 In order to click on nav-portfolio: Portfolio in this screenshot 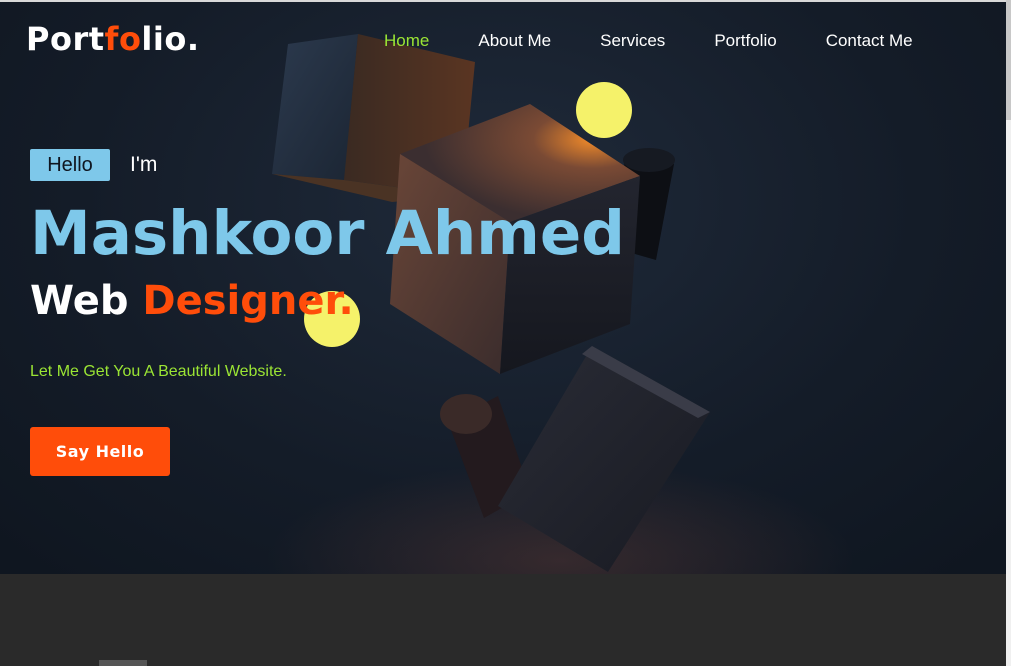, I will do `click(745, 41)`.